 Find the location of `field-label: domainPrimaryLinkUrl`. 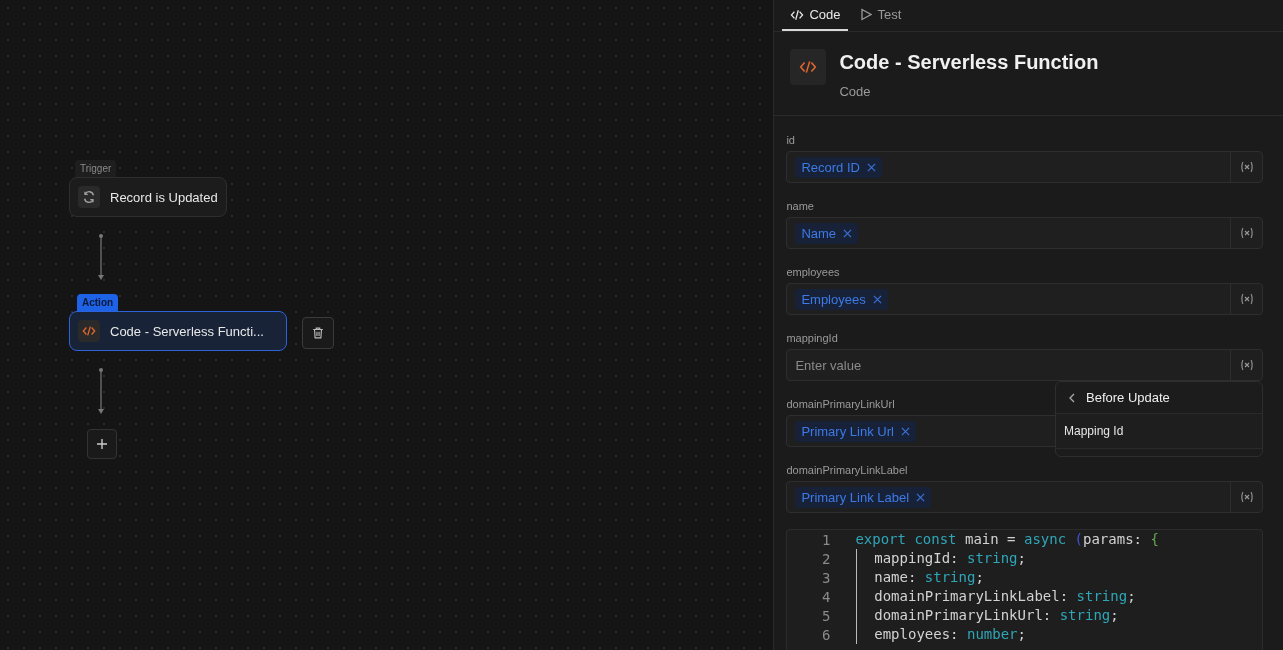

field-label: domainPrimaryLinkUrl is located at coordinates (840, 404).